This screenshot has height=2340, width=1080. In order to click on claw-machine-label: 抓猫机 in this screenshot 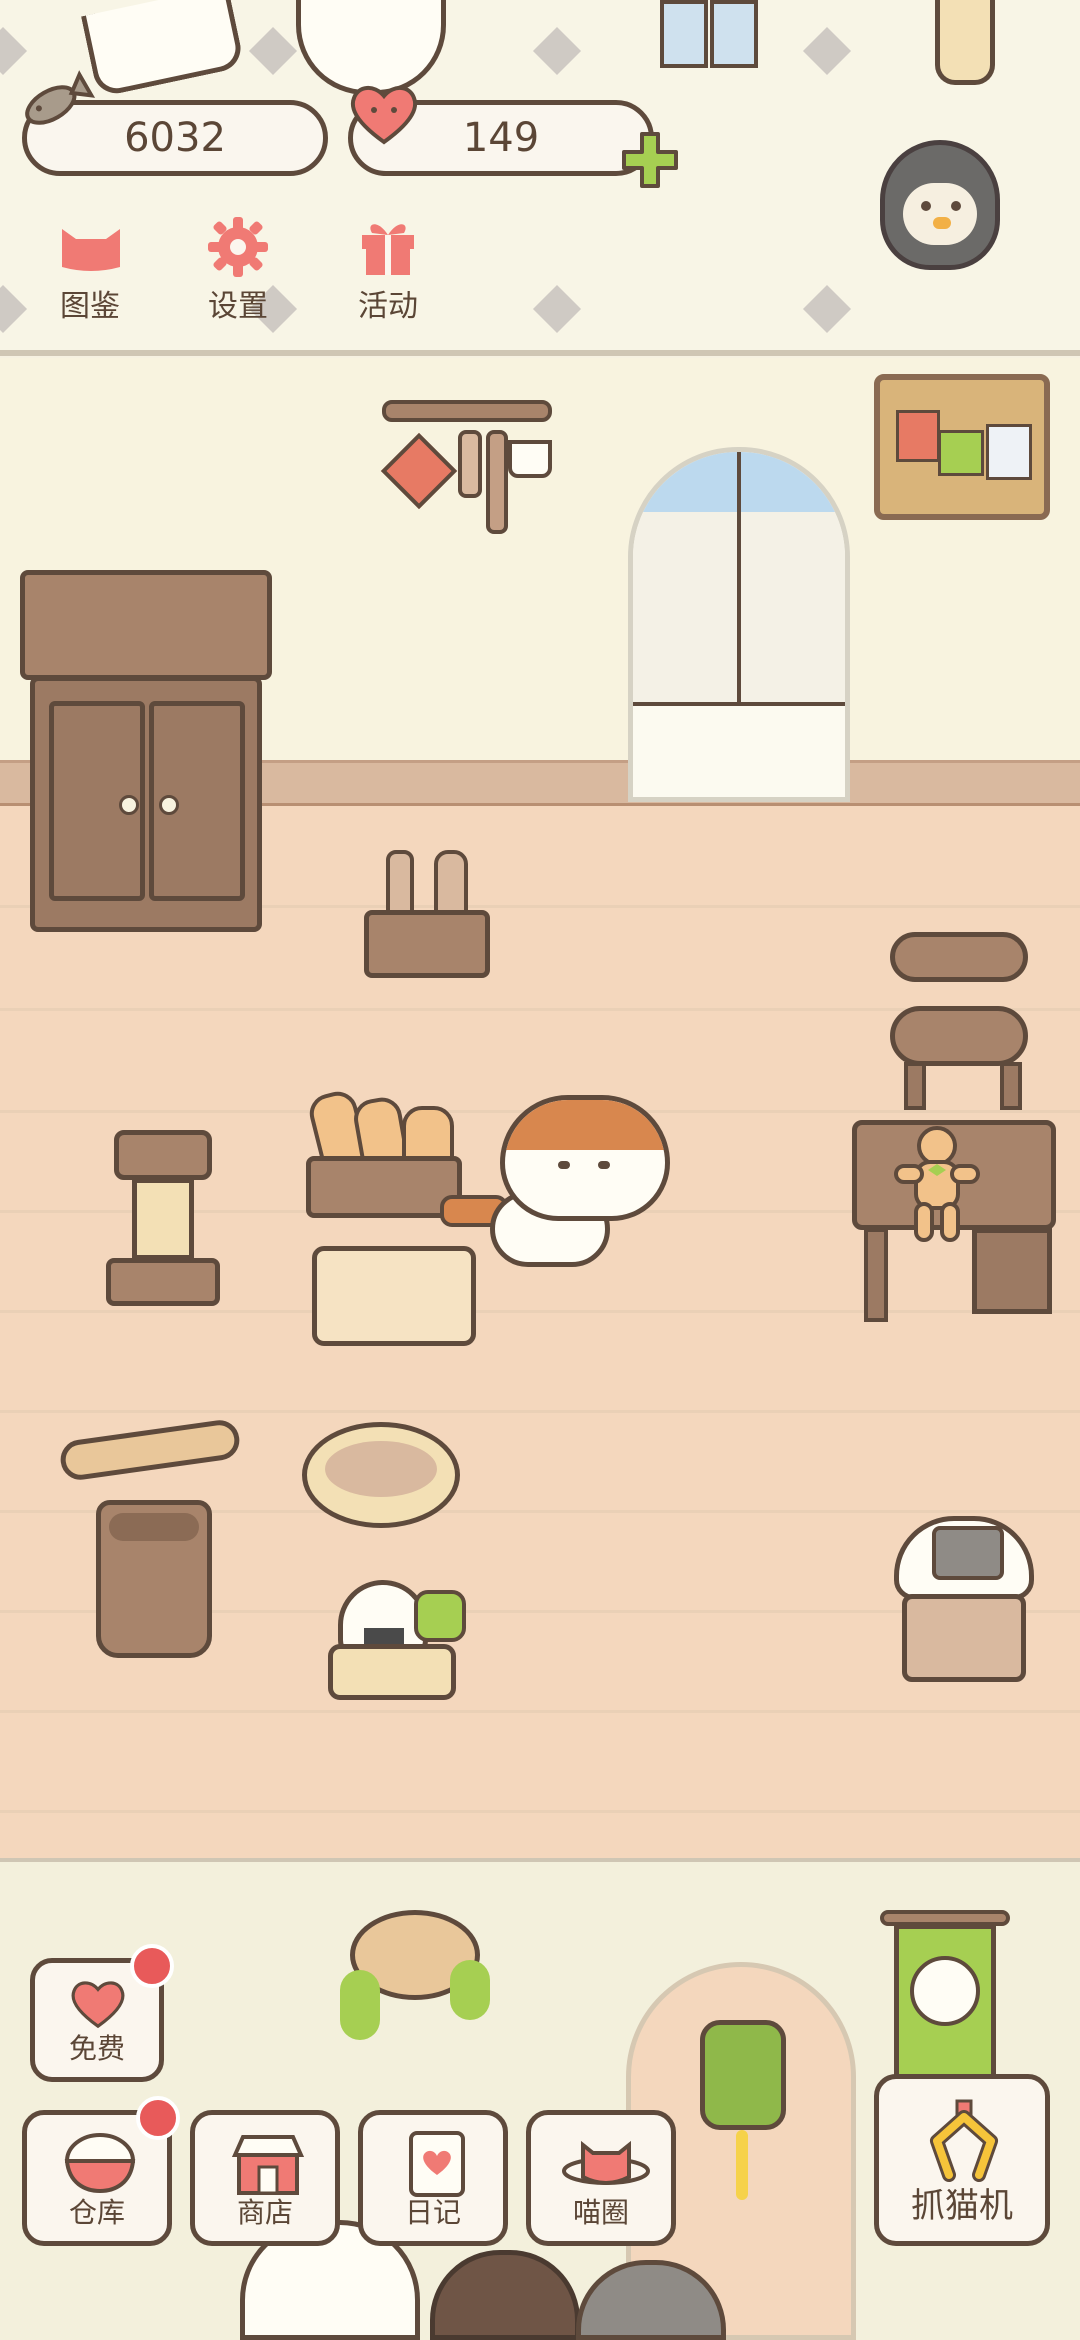, I will do `click(962, 2206)`.